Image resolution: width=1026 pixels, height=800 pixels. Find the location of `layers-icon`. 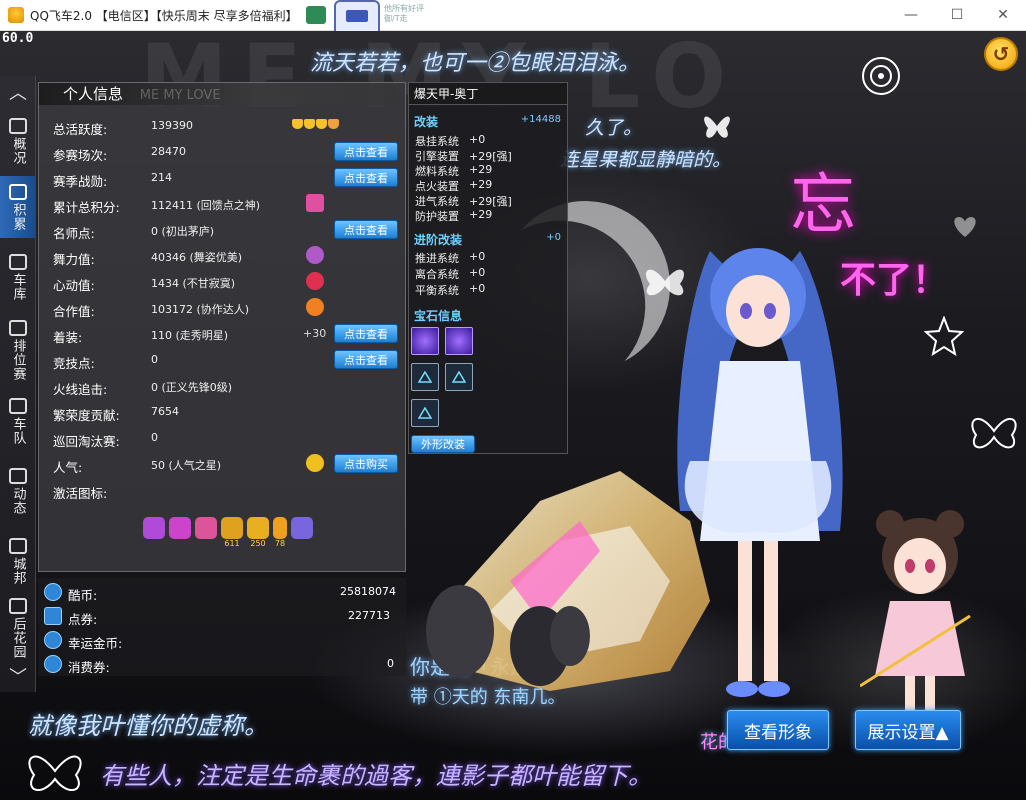

layers-icon is located at coordinates (18, 191).